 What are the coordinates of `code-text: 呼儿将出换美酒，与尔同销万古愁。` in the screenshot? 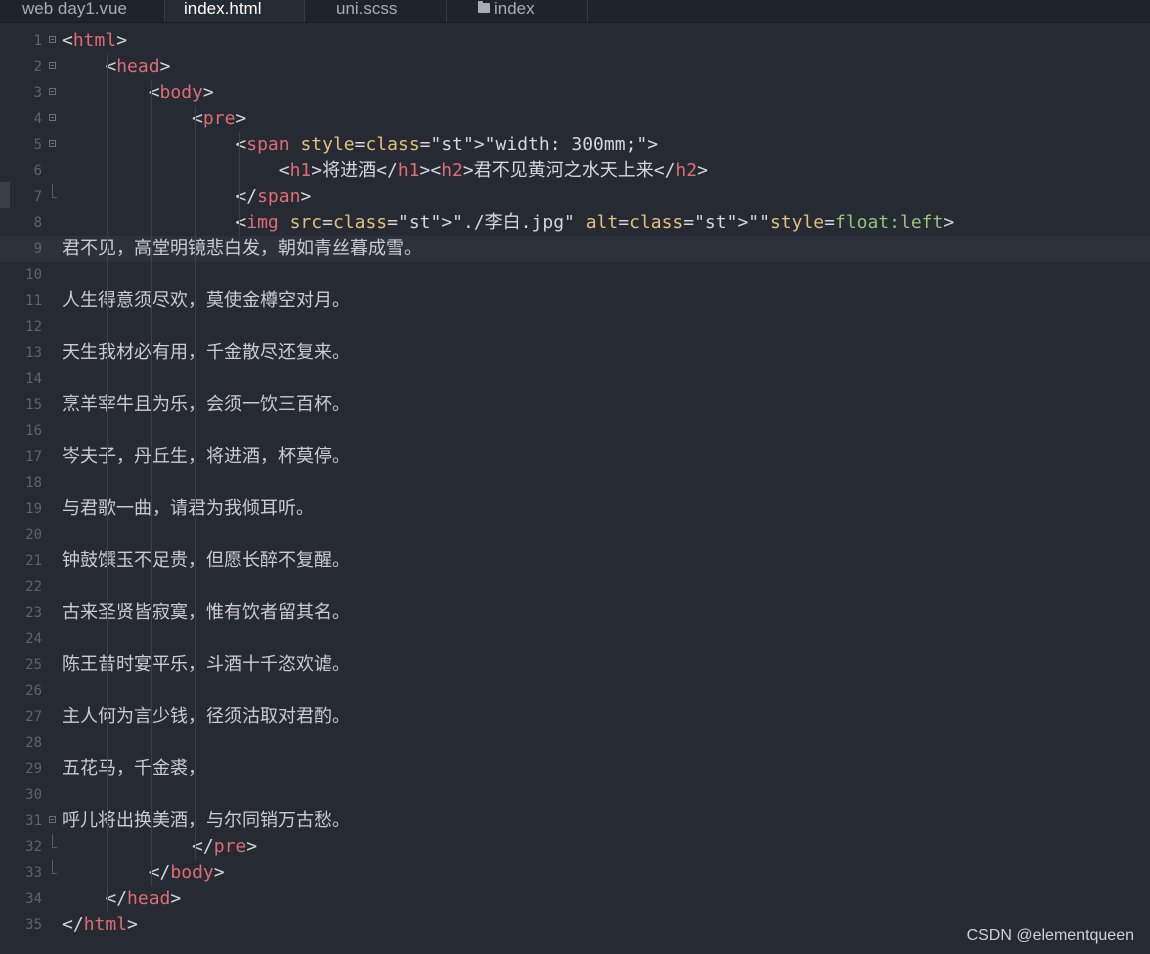 It's located at (206, 820).